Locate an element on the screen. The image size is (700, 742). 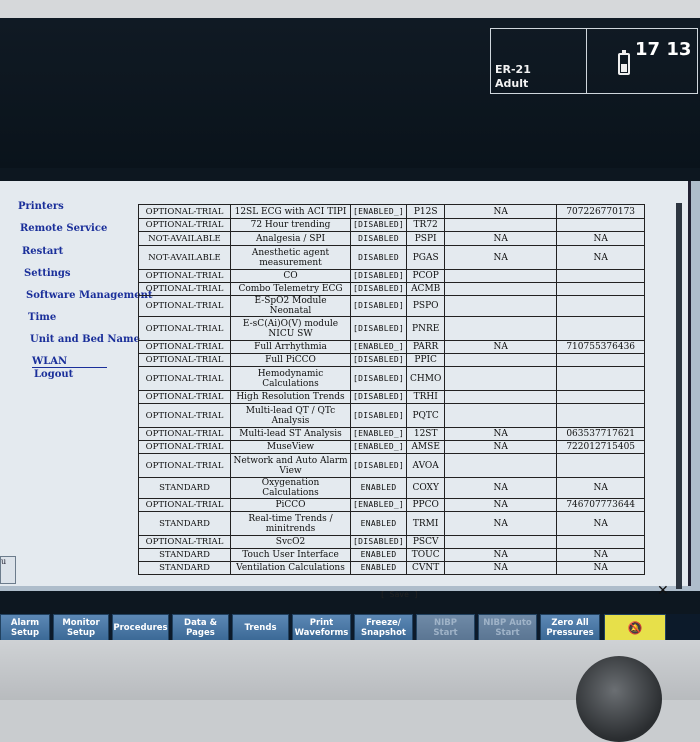
state-cell: DISABLED is located at coordinates (378, 257).